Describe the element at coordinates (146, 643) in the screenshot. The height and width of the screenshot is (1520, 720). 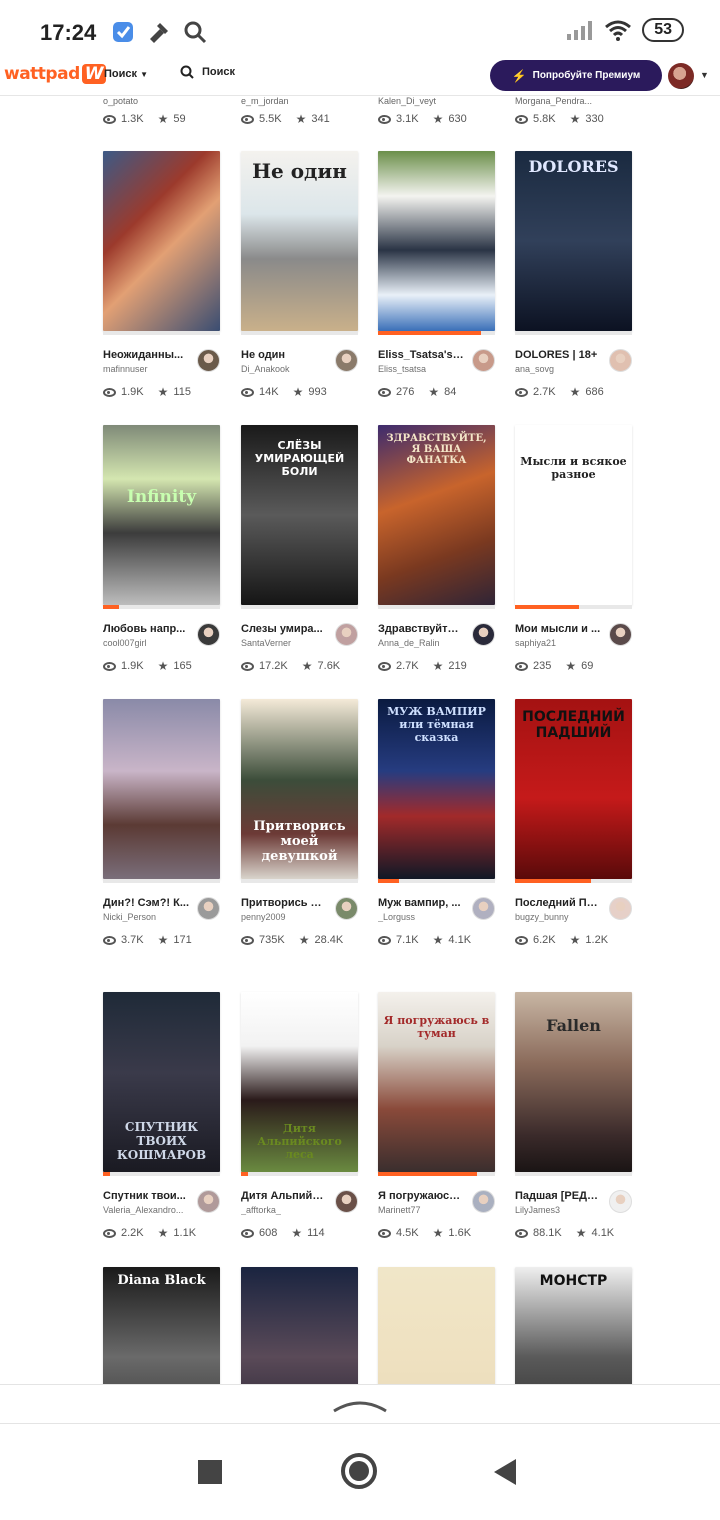
I see `story-author: cool007girl` at that location.